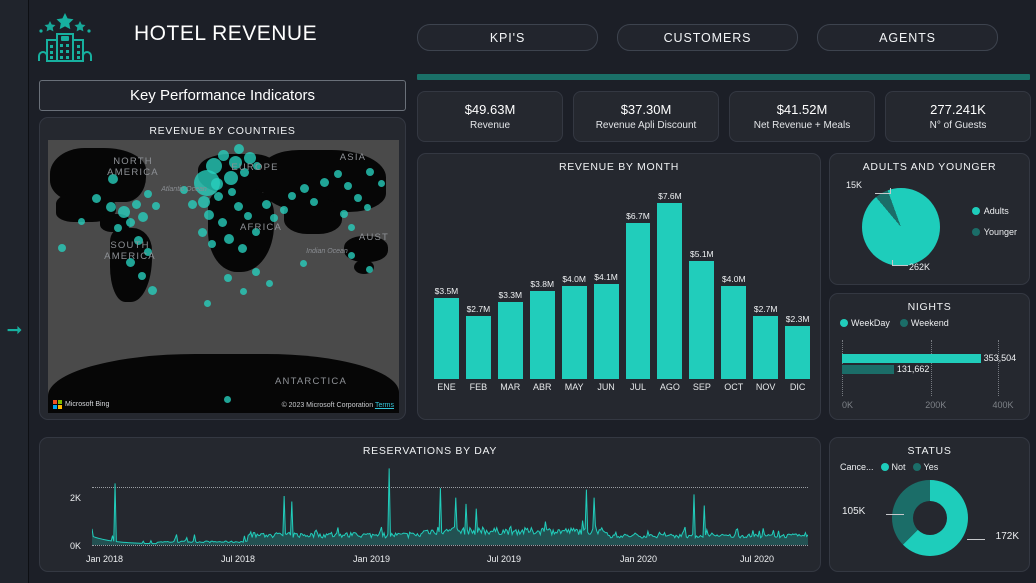 Image resolution: width=1036 pixels, height=583 pixels. I want to click on bar-value-label: $2.3M, so click(797, 318).